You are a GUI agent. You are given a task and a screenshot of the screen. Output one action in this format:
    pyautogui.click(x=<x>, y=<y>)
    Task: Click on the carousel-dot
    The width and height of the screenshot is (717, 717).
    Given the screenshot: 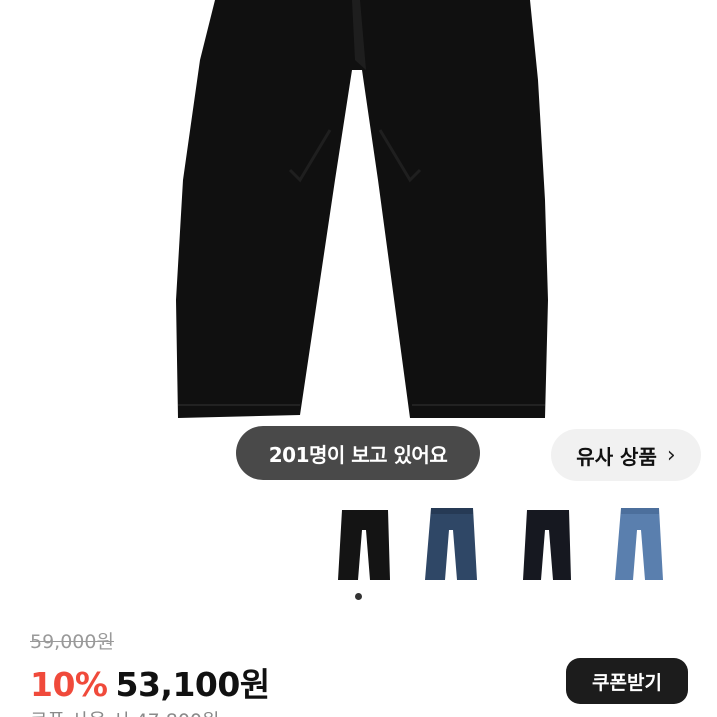 What is the action you would take?
    pyautogui.click(x=358, y=596)
    